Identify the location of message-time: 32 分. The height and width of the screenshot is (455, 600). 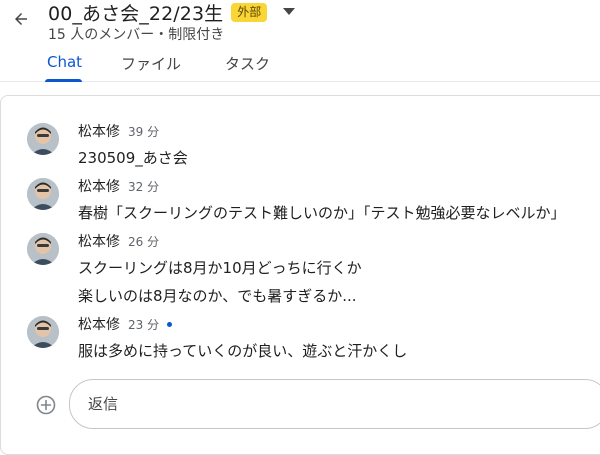
(144, 186).